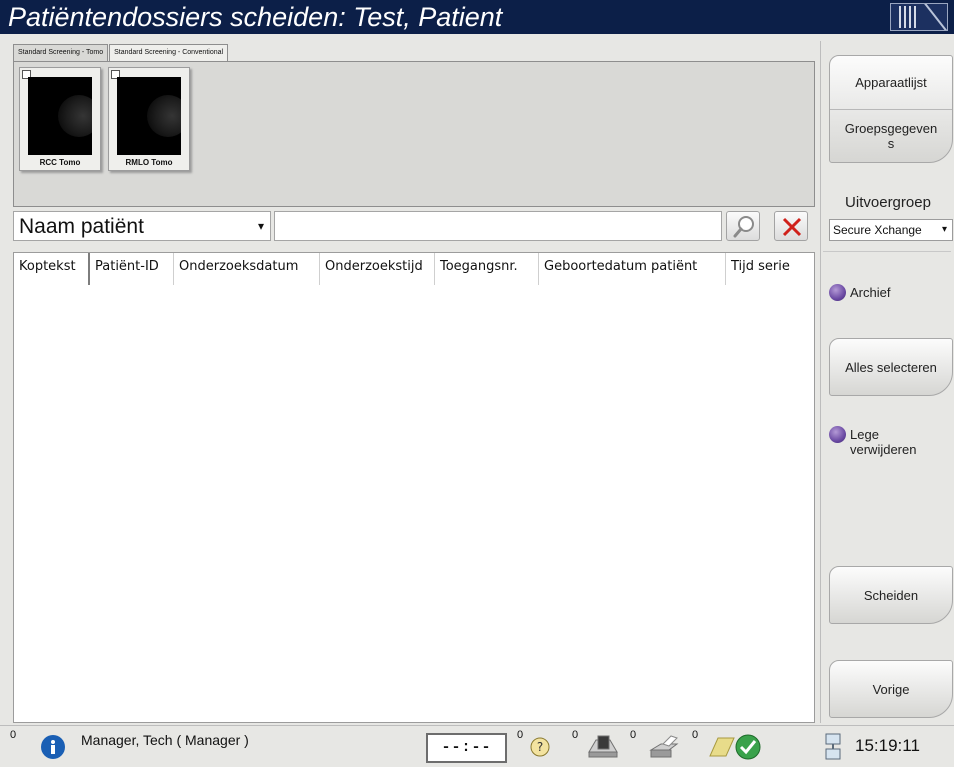  What do you see at coordinates (603, 747) in the screenshot?
I see `film-scan-icon` at bounding box center [603, 747].